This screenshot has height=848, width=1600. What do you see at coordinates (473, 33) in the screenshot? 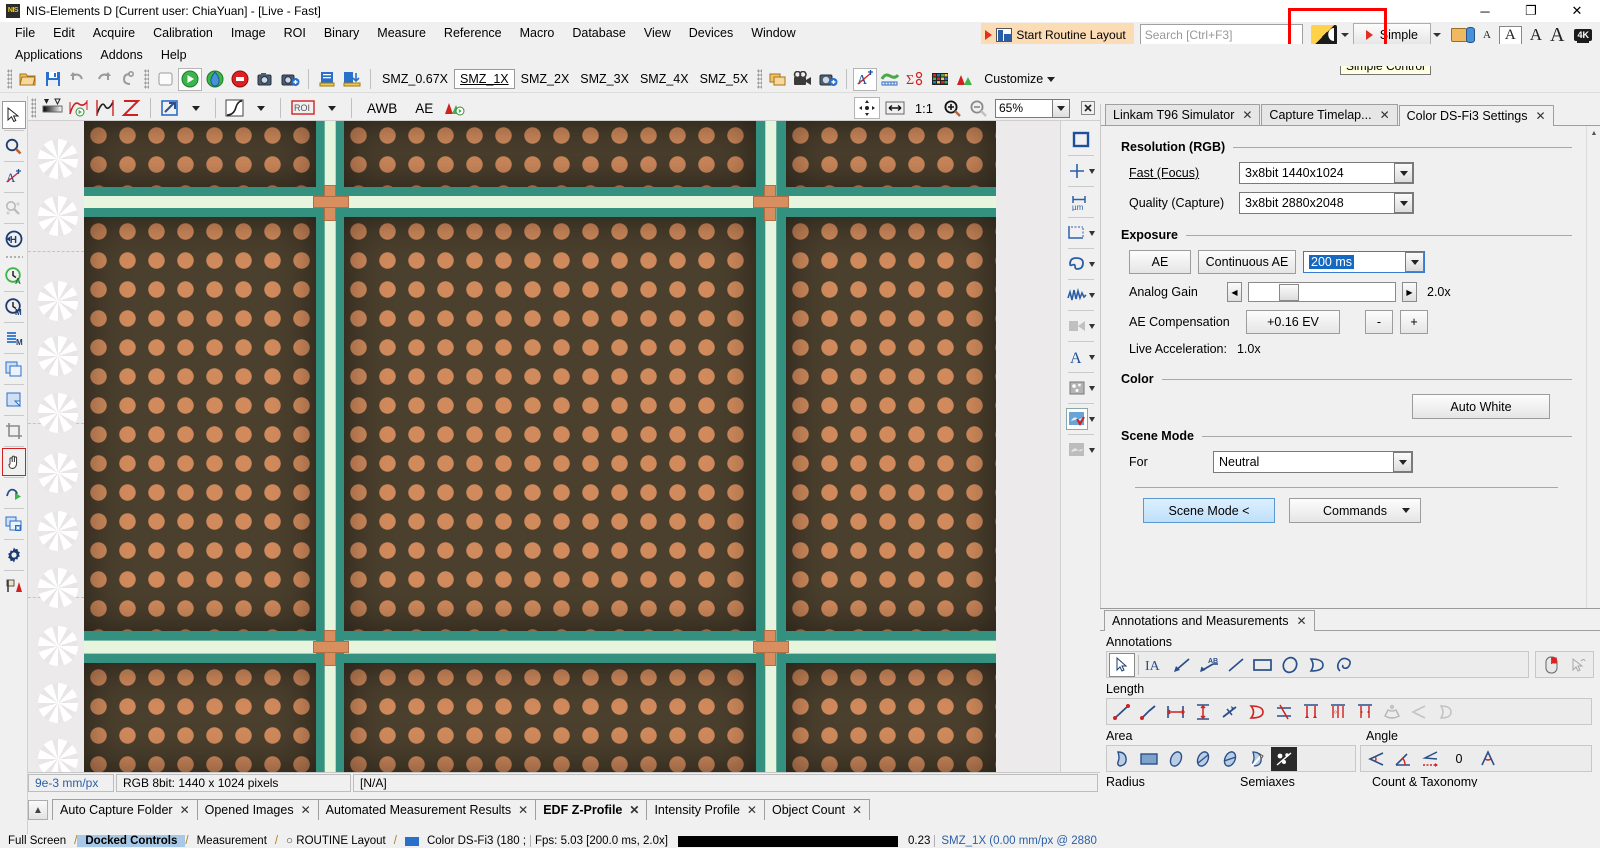
I see `menu-reference: Reference` at bounding box center [473, 33].